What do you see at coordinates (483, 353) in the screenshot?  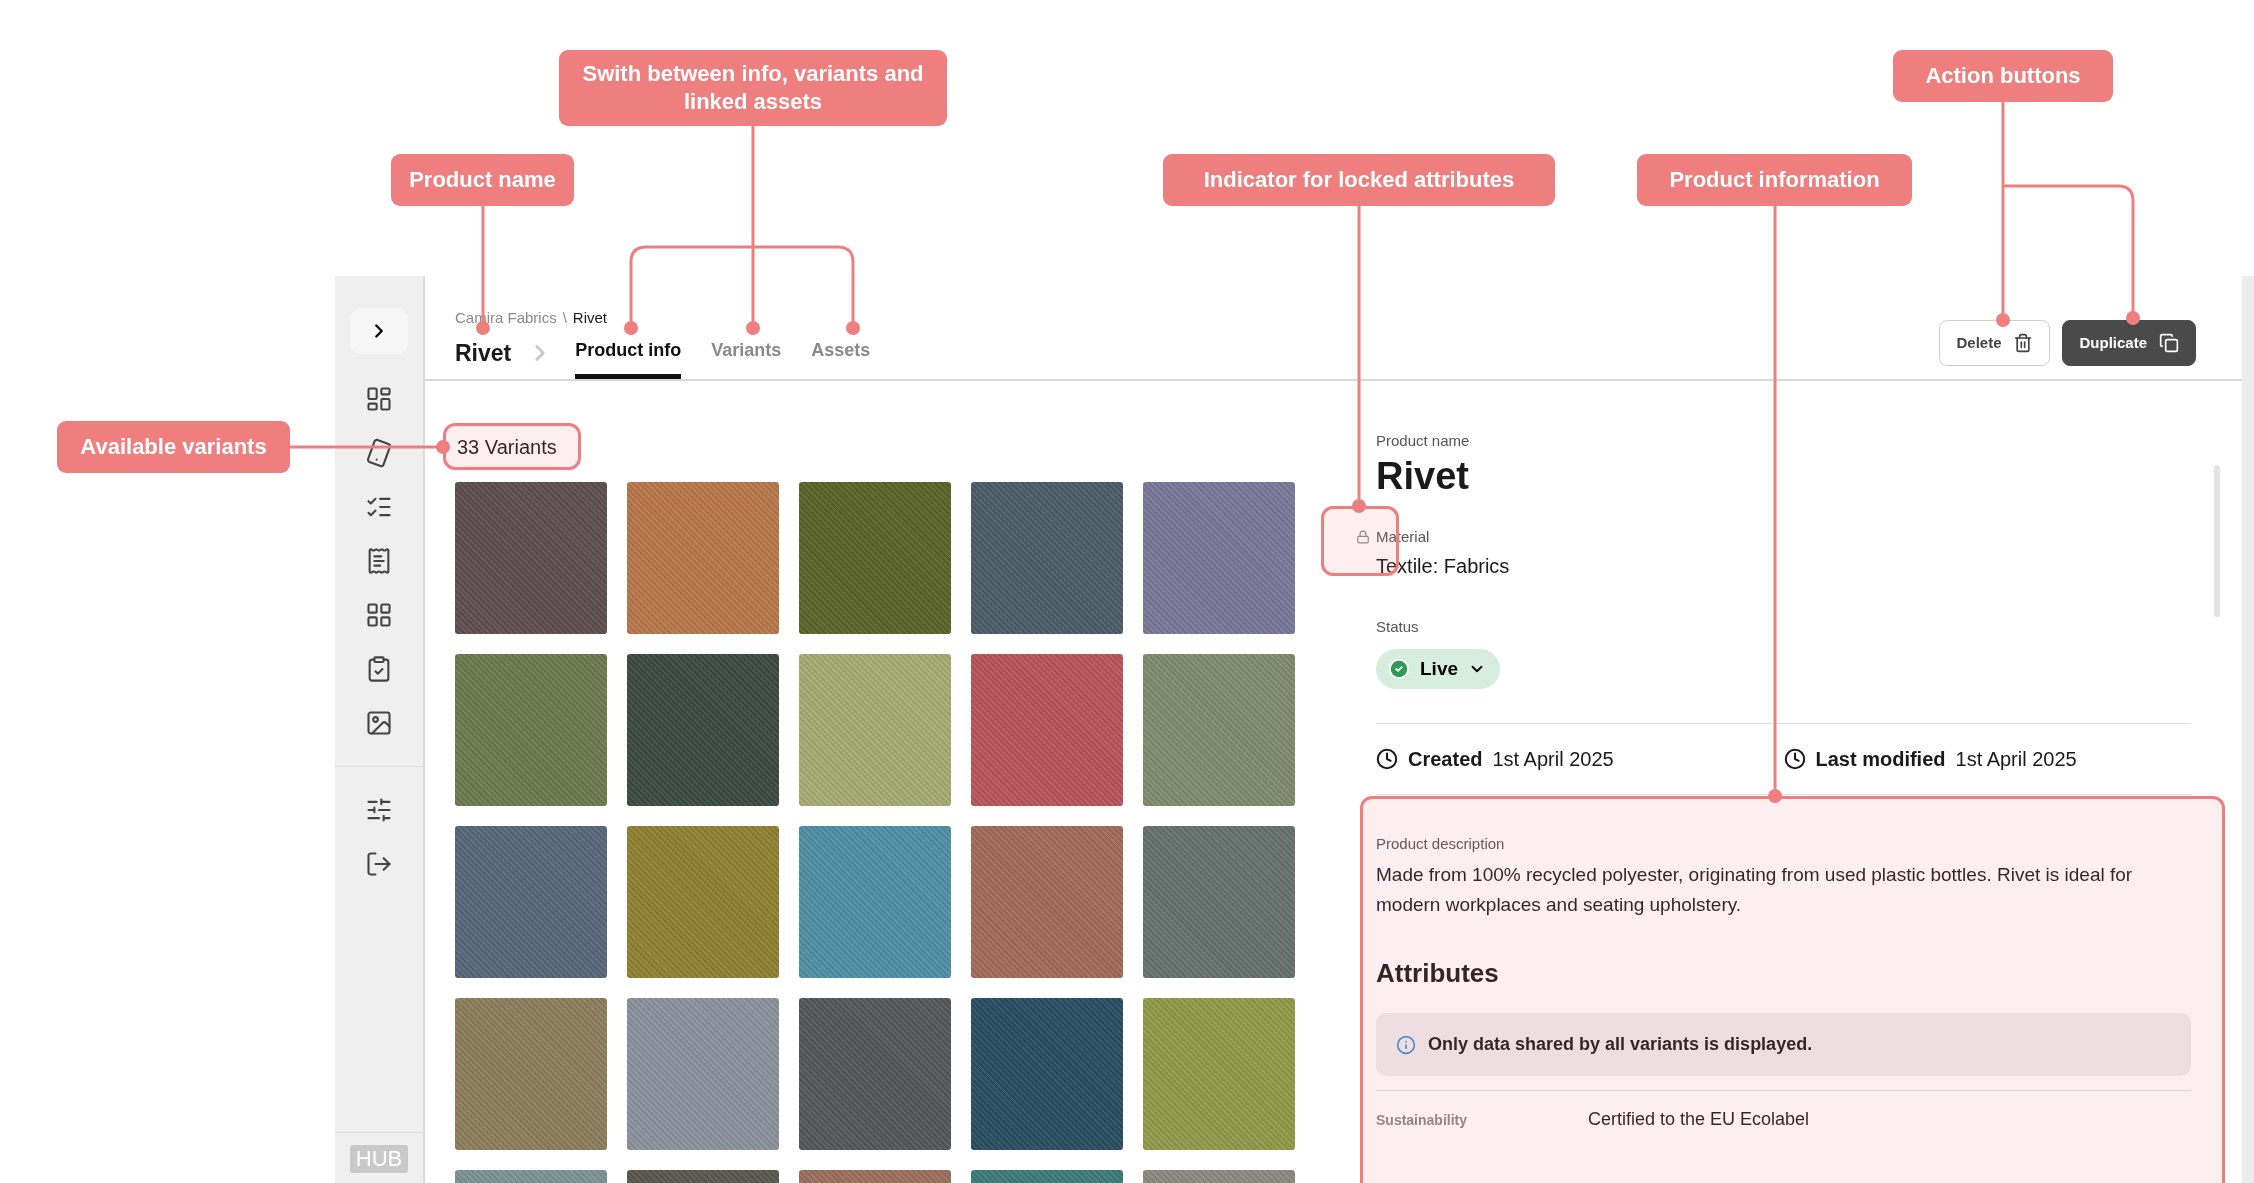 I see `page-title: Rivet` at bounding box center [483, 353].